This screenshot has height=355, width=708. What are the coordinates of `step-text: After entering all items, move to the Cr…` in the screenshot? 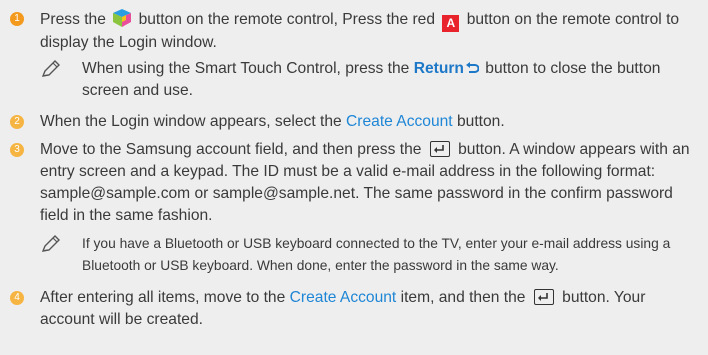 It's located at (343, 308).